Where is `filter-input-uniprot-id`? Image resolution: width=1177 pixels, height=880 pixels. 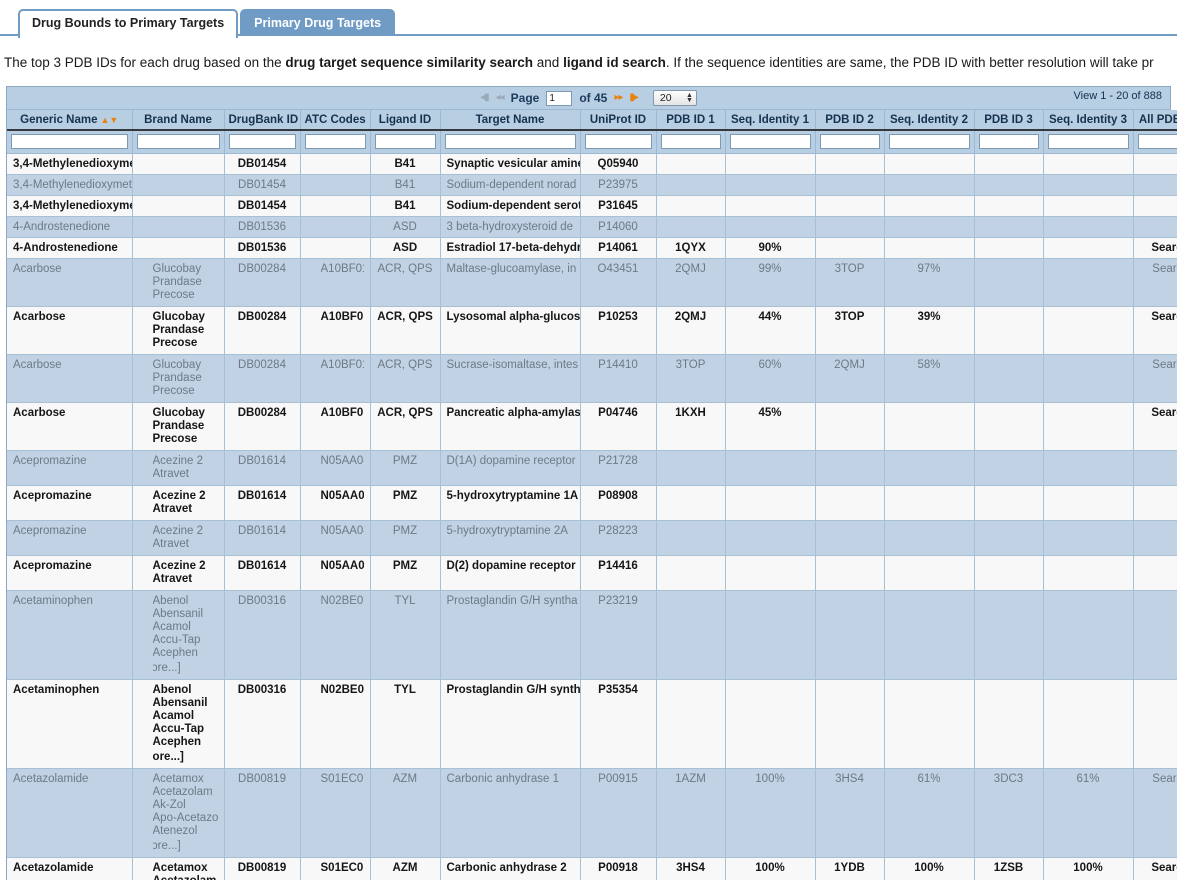 filter-input-uniprot-id is located at coordinates (618, 141).